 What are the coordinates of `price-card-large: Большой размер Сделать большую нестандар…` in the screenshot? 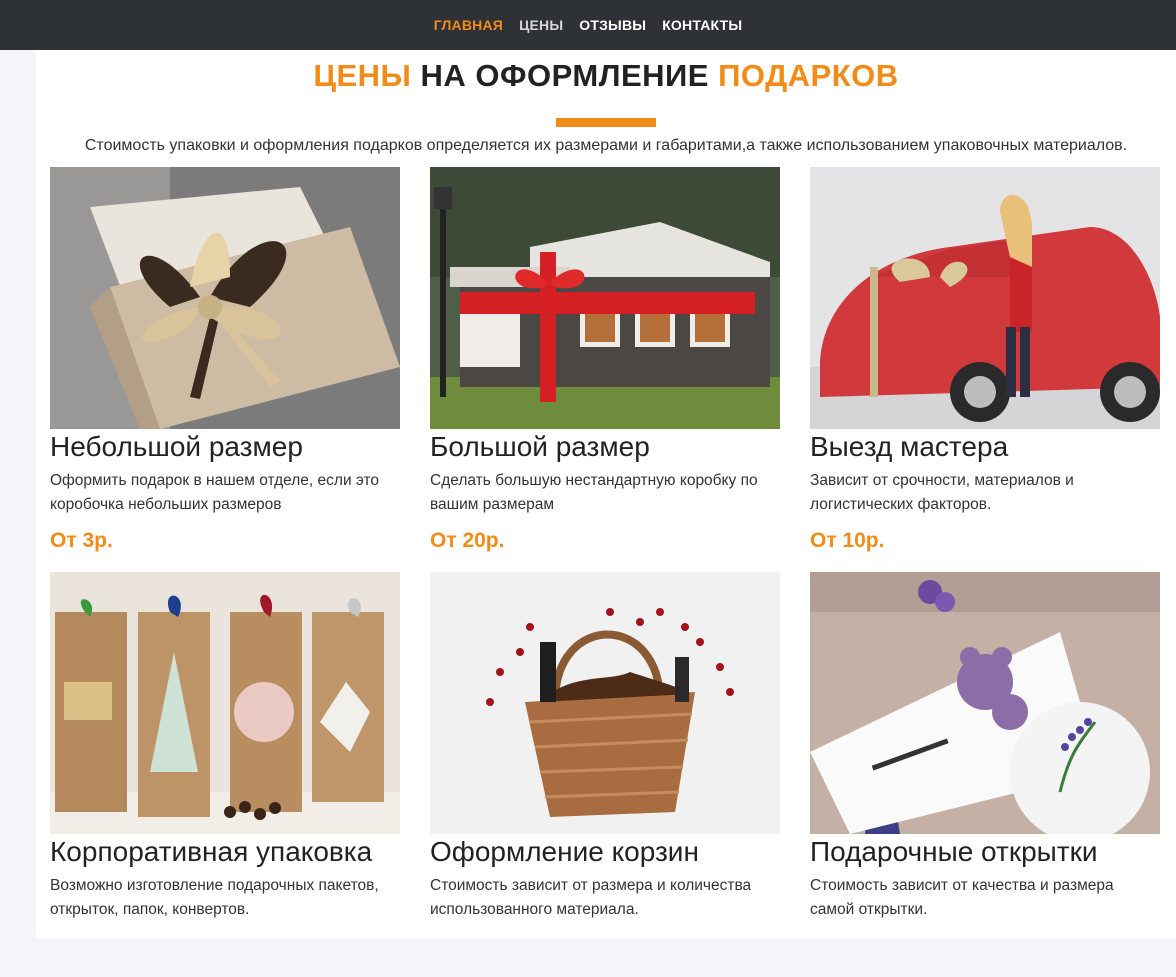 It's located at (605, 369).